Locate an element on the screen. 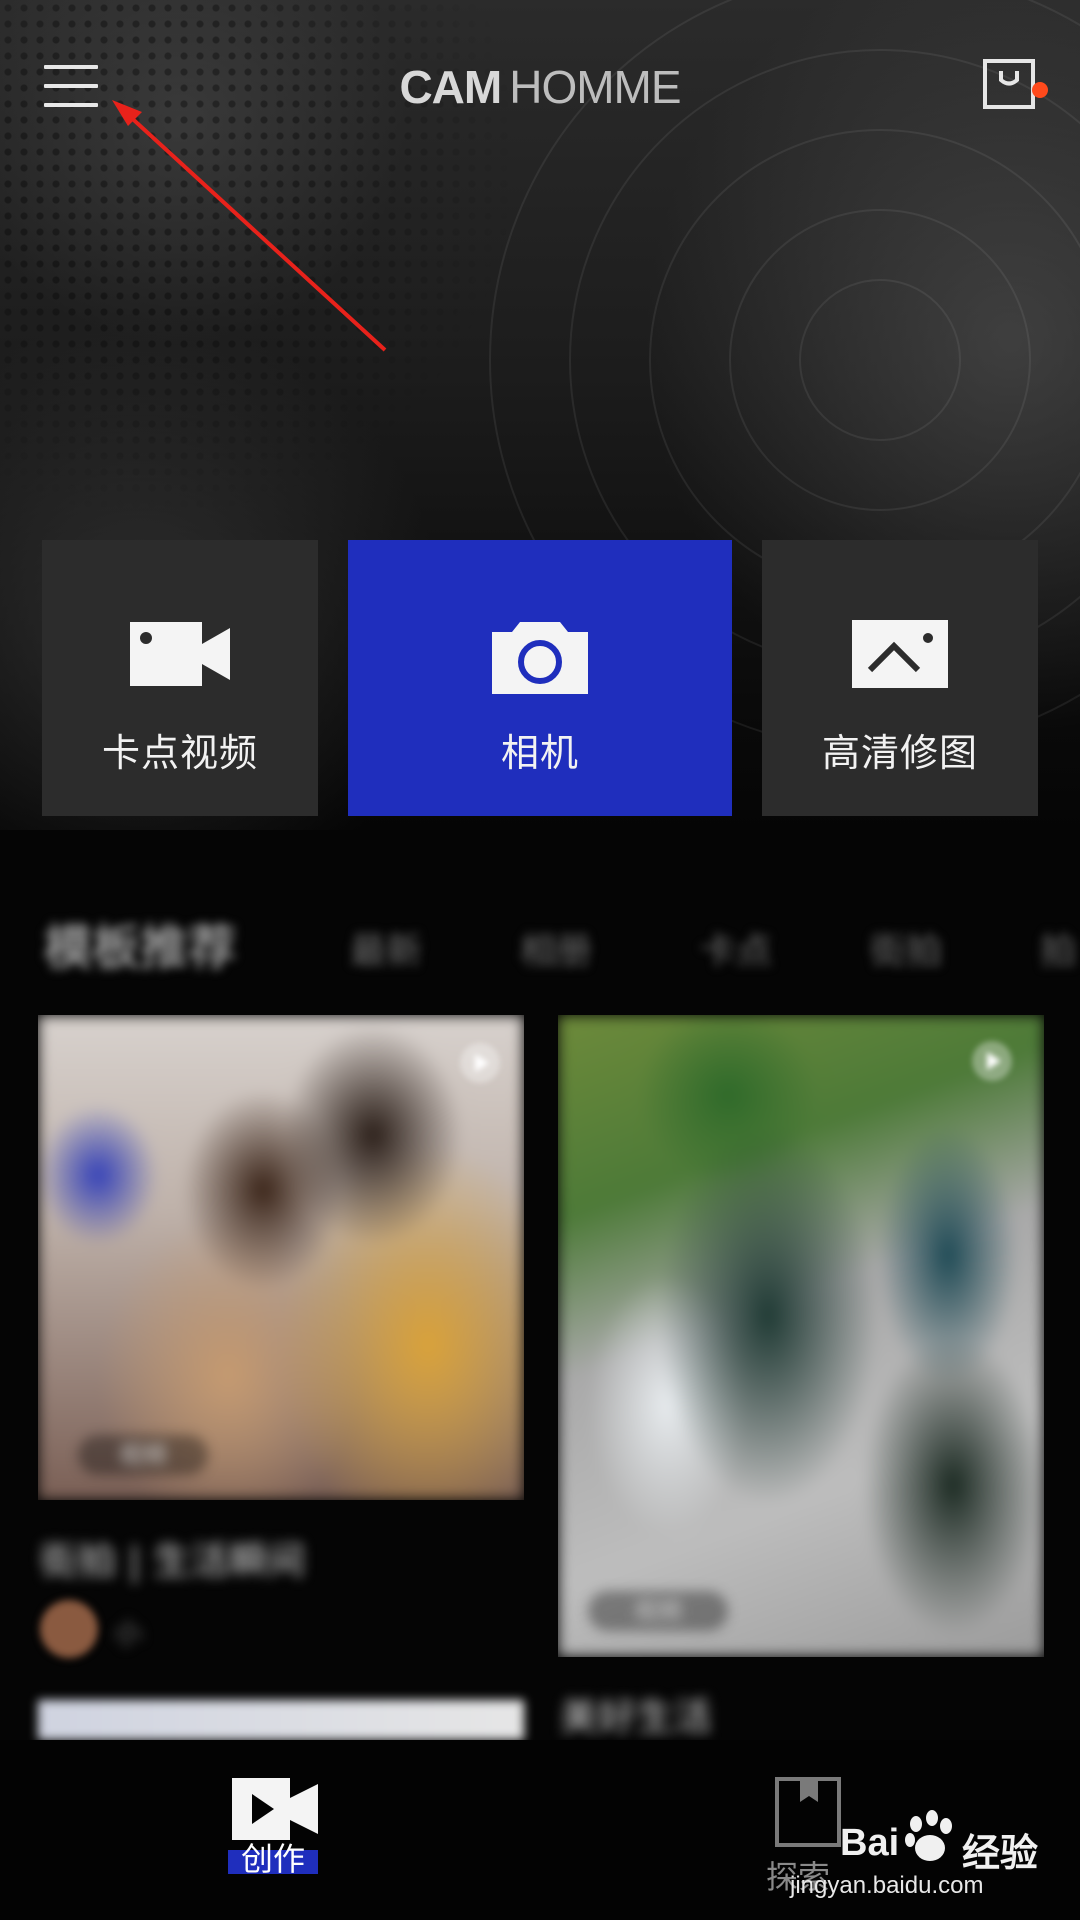 The image size is (1080, 1920). template-tabs: 模板推荐 最新 相册 卡点 街拍 拍 is located at coordinates (540, 940).